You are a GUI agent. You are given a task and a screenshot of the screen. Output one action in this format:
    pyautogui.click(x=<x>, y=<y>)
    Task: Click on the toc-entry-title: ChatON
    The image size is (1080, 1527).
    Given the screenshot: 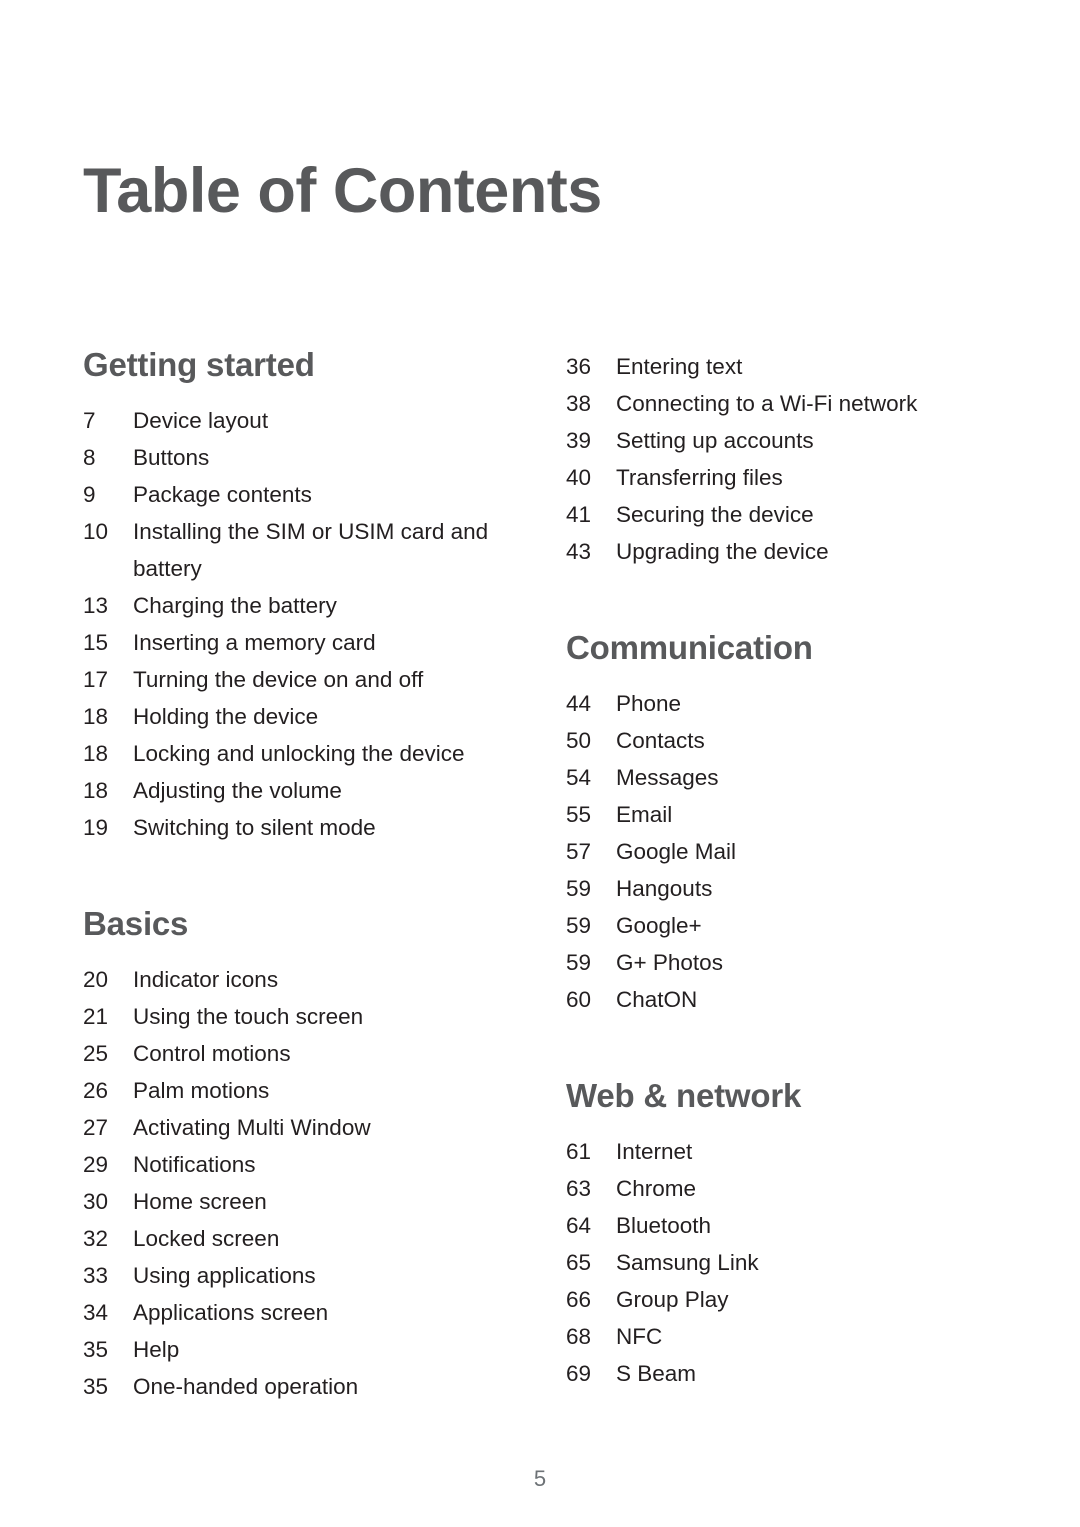 What is the action you would take?
    pyautogui.click(x=657, y=999)
    